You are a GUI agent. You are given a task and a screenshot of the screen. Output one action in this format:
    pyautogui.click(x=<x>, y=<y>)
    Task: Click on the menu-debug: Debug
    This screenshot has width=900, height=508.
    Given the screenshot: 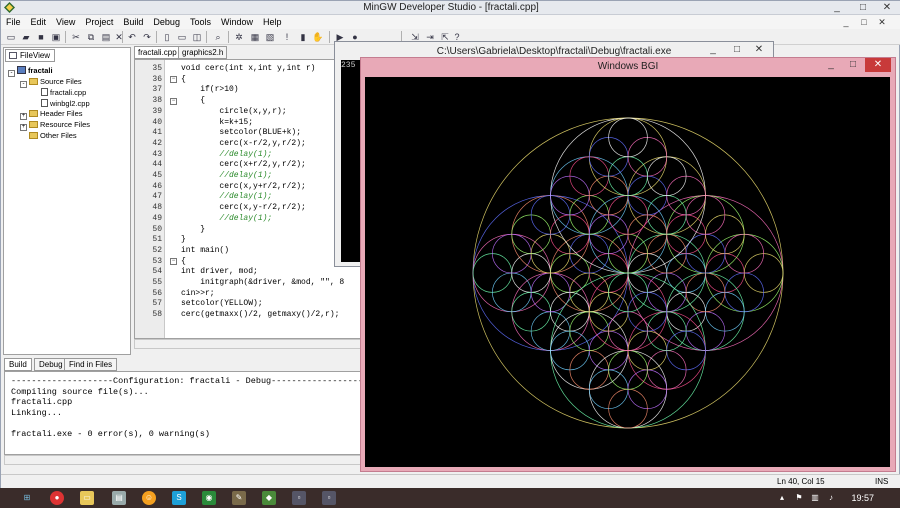 What is the action you would take?
    pyautogui.click(x=166, y=22)
    